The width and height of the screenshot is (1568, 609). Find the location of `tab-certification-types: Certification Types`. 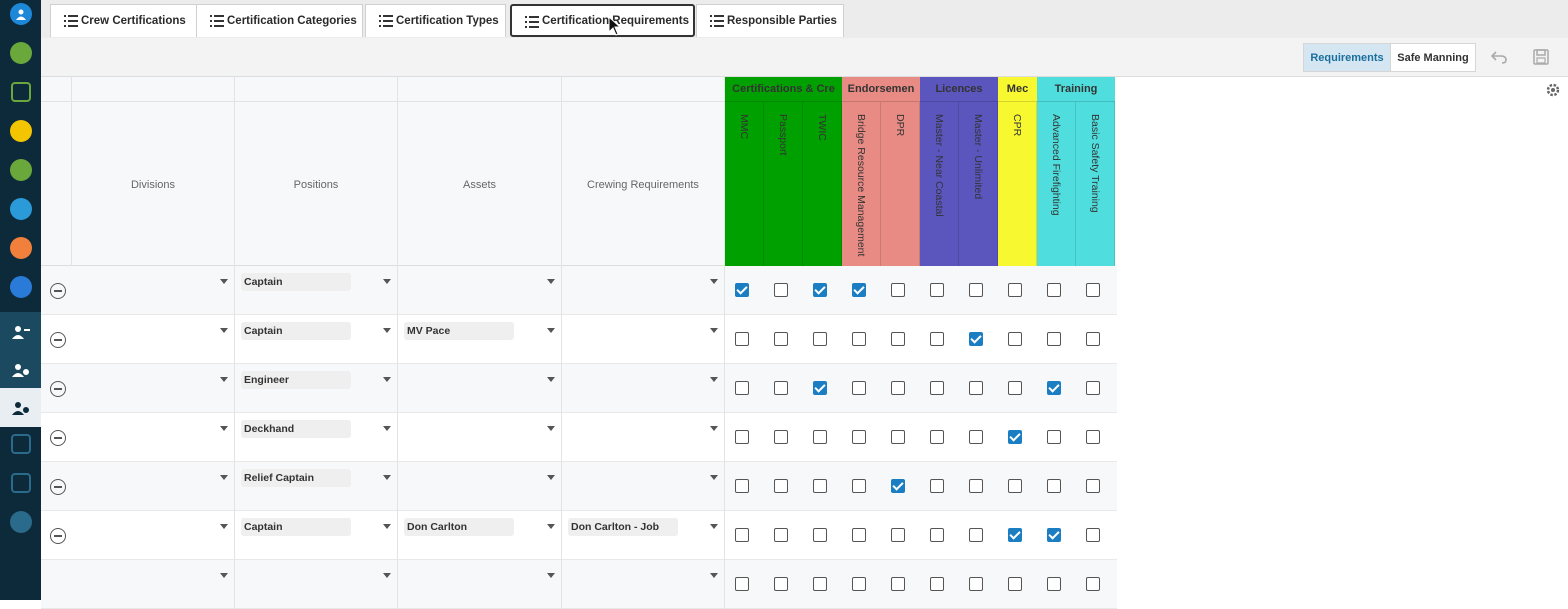

tab-certification-types: Certification Types is located at coordinates (435, 20).